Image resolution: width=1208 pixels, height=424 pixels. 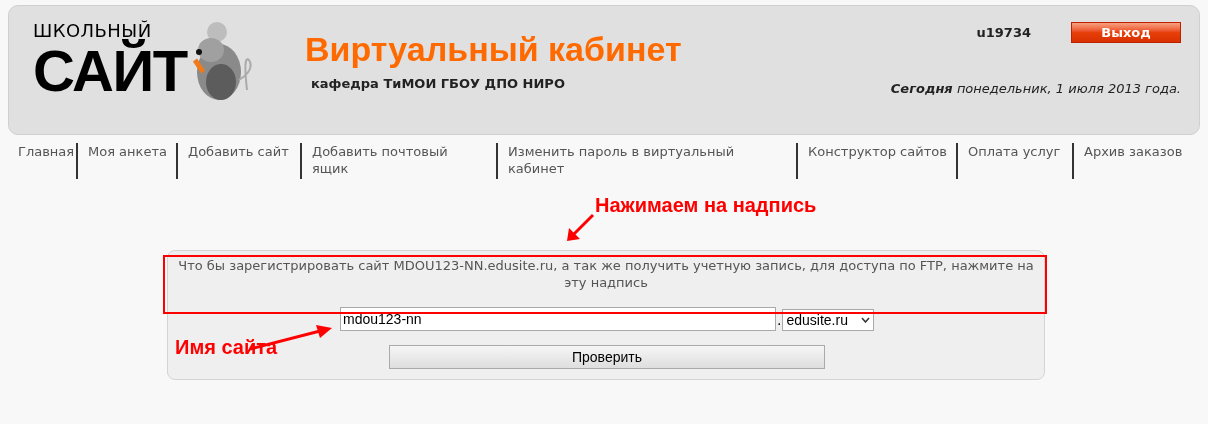 What do you see at coordinates (438, 84) in the screenshot?
I see `subtitle: кафедра ТиМОИ ГБОУ ДПО НИРО` at bounding box center [438, 84].